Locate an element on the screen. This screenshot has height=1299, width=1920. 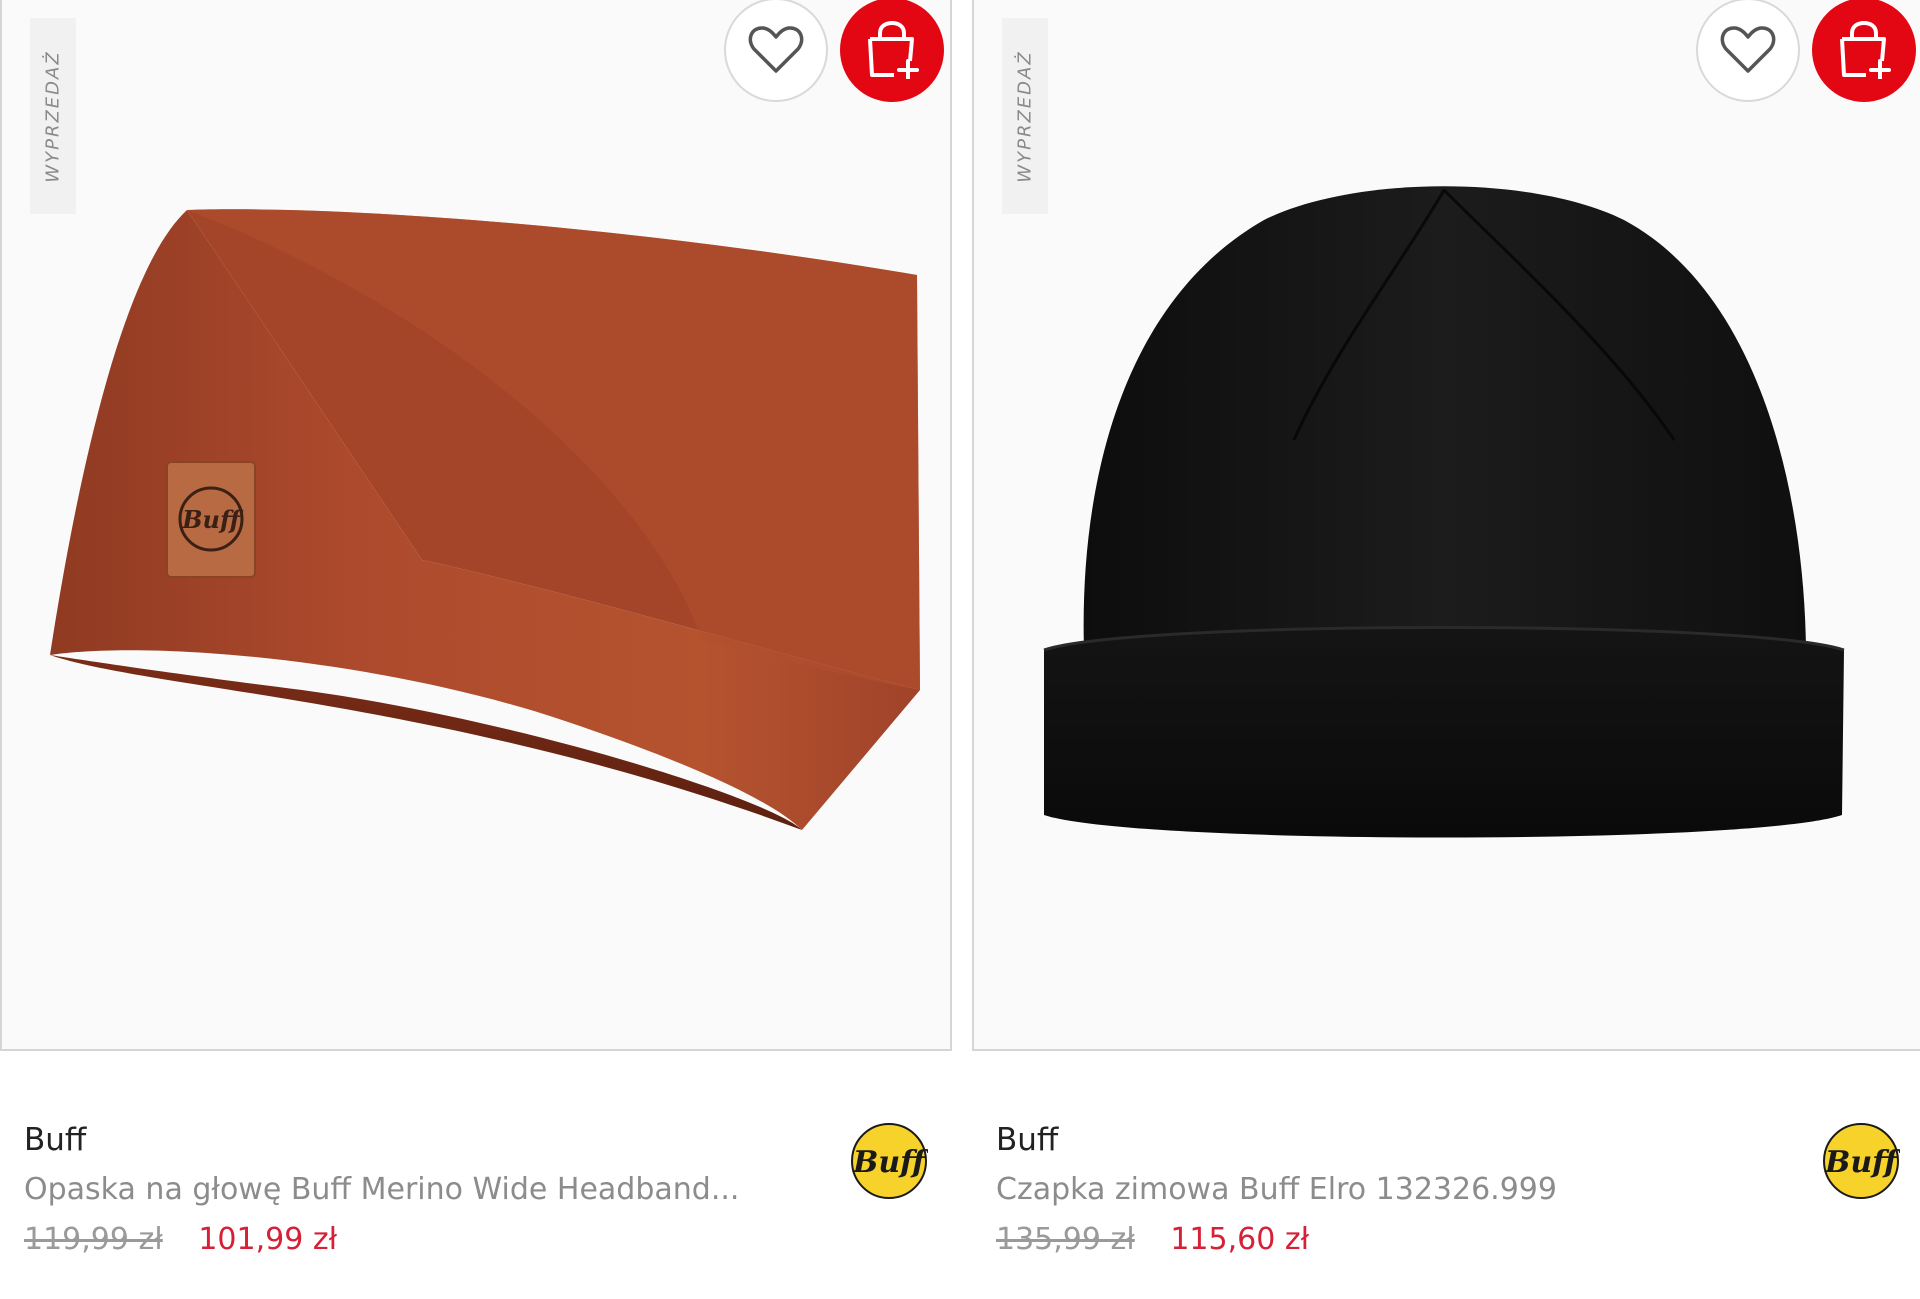
old-price: 135,99 zł is located at coordinates (1065, 1239).